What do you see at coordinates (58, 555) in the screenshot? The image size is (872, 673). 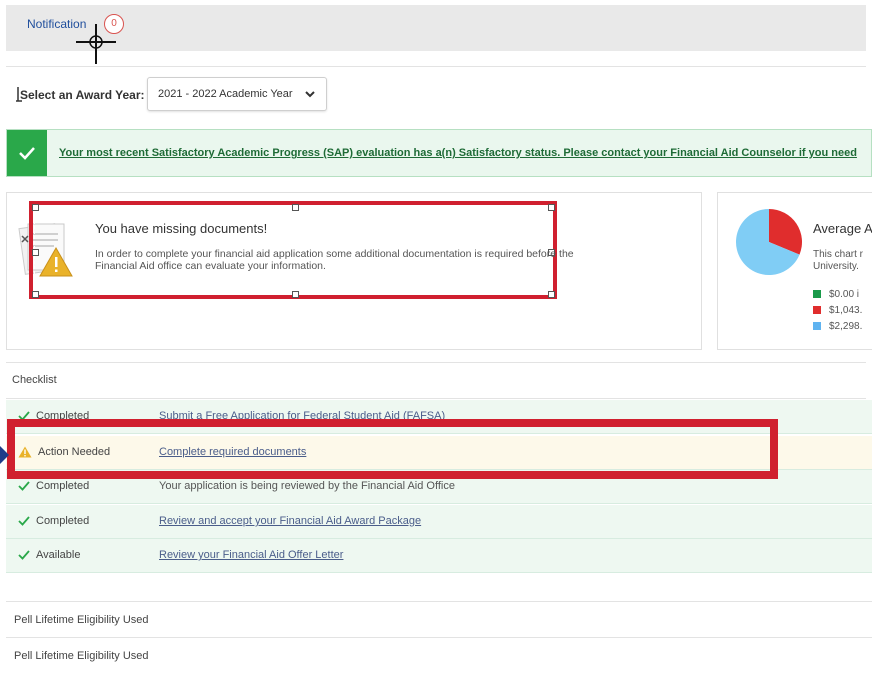 I see `row-status-label: Available` at bounding box center [58, 555].